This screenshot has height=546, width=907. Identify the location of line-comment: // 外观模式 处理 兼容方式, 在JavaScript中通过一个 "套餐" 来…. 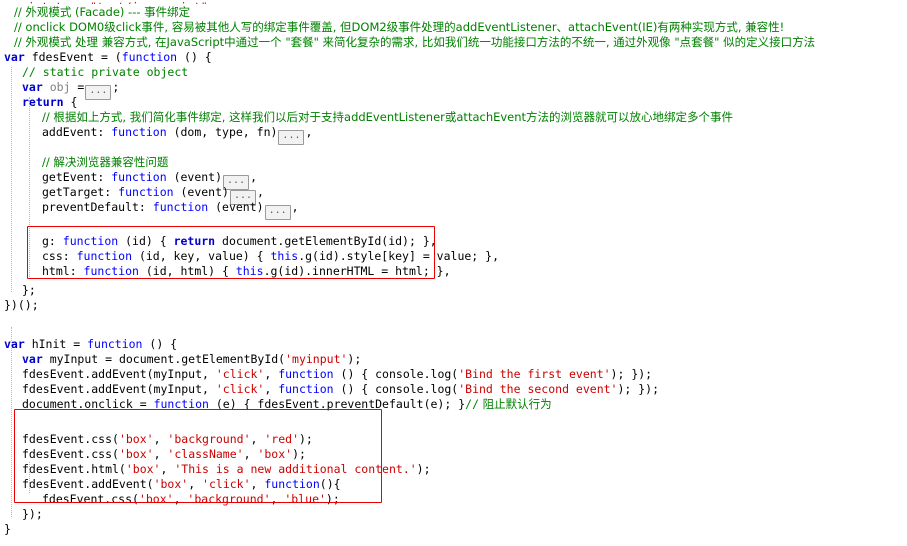
(415, 42).